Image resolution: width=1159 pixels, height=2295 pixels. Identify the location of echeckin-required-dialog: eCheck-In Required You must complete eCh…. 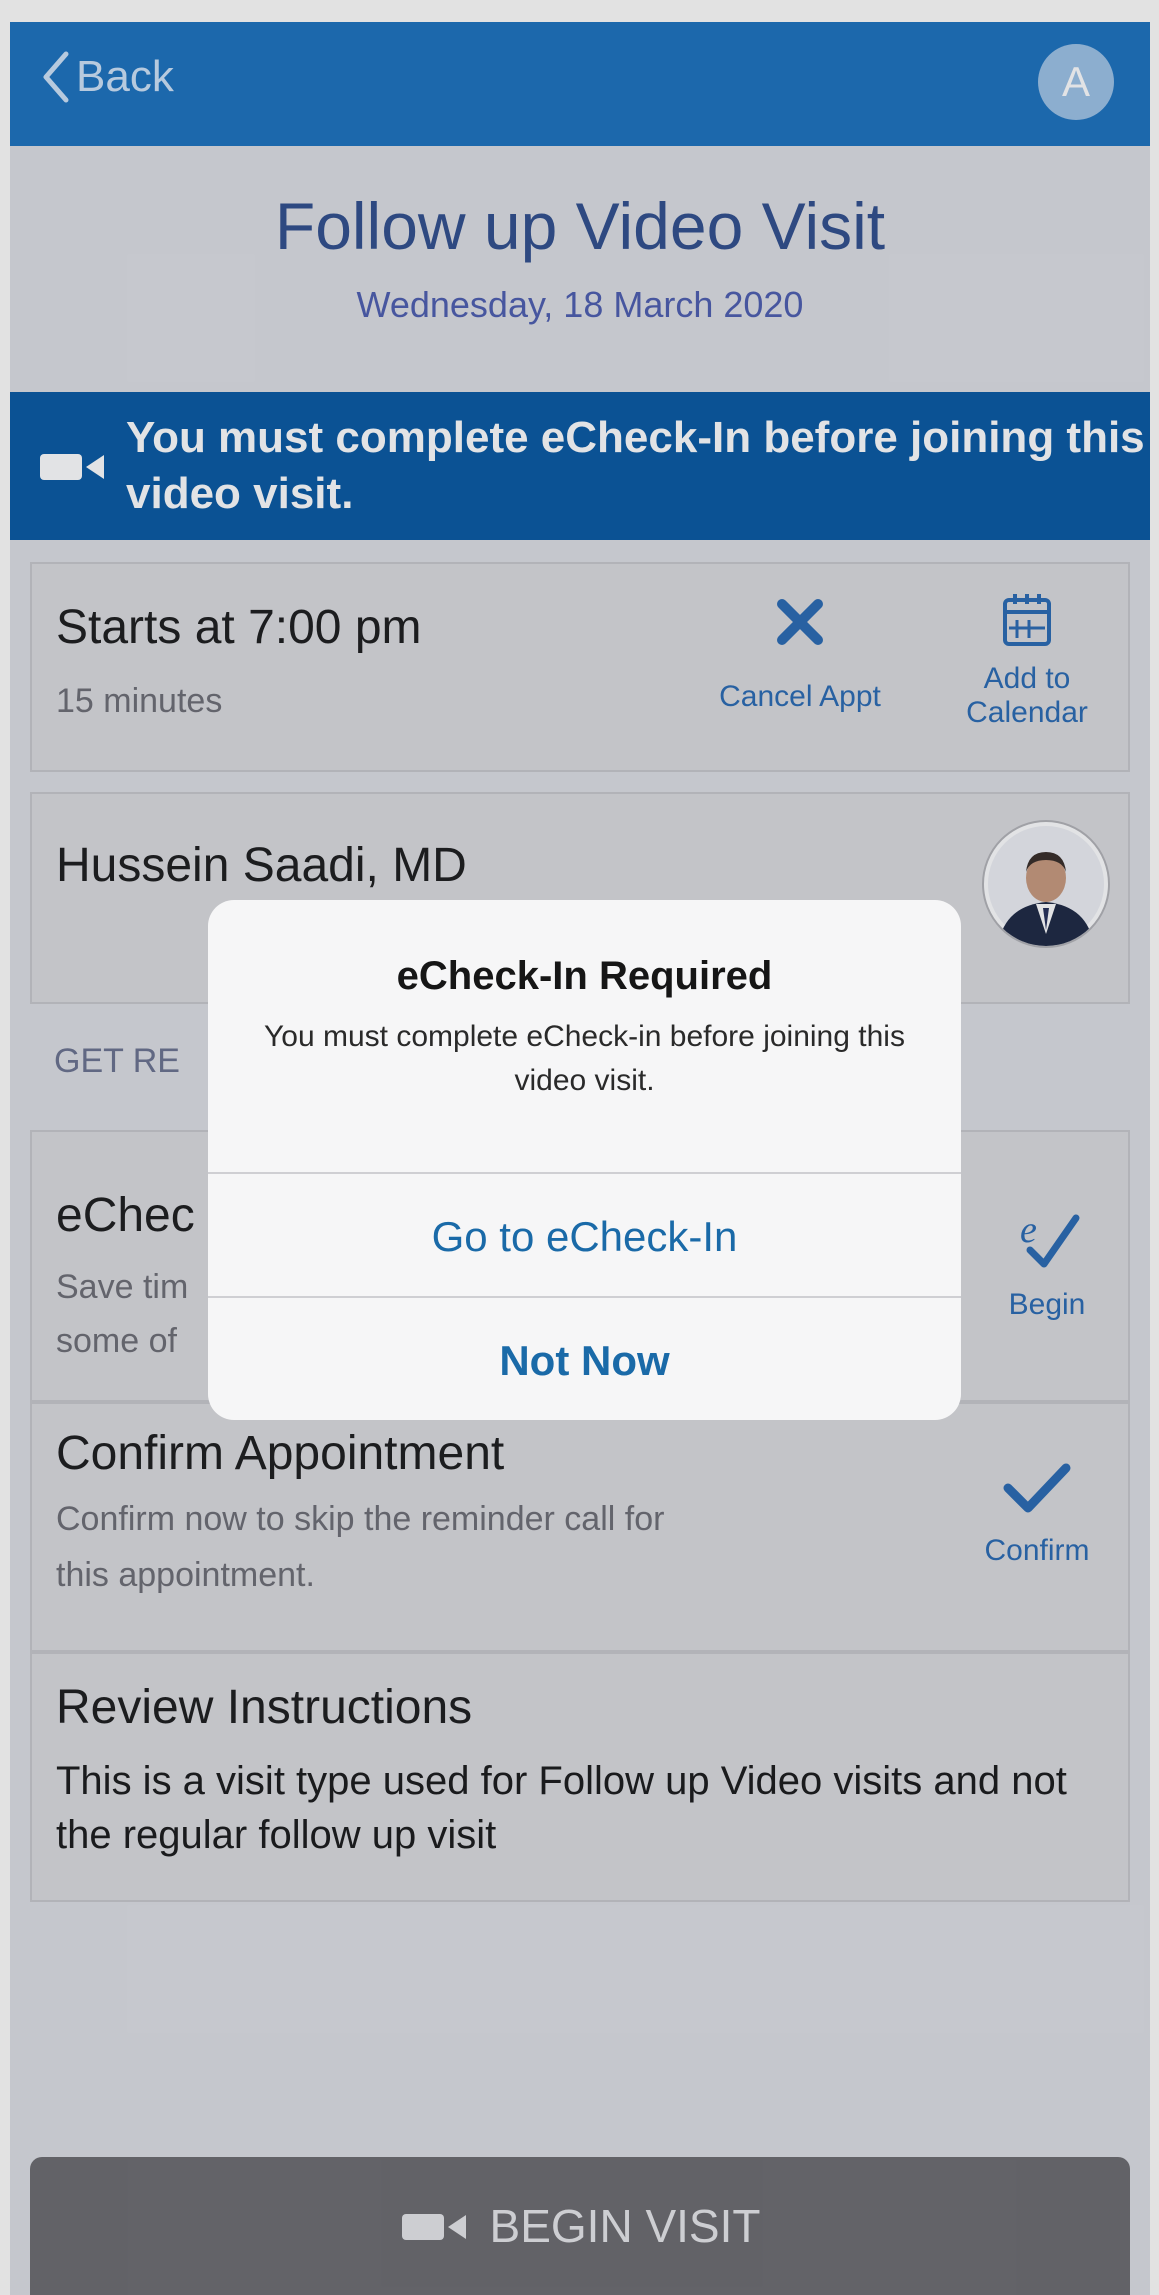
(584, 1160).